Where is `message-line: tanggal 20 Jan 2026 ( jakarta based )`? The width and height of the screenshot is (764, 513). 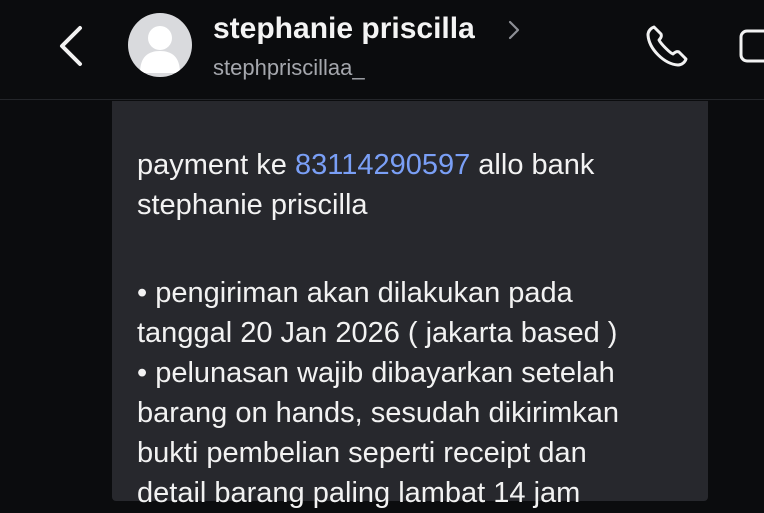 message-line: tanggal 20 Jan 2026 ( jakarta based ) is located at coordinates (377, 333).